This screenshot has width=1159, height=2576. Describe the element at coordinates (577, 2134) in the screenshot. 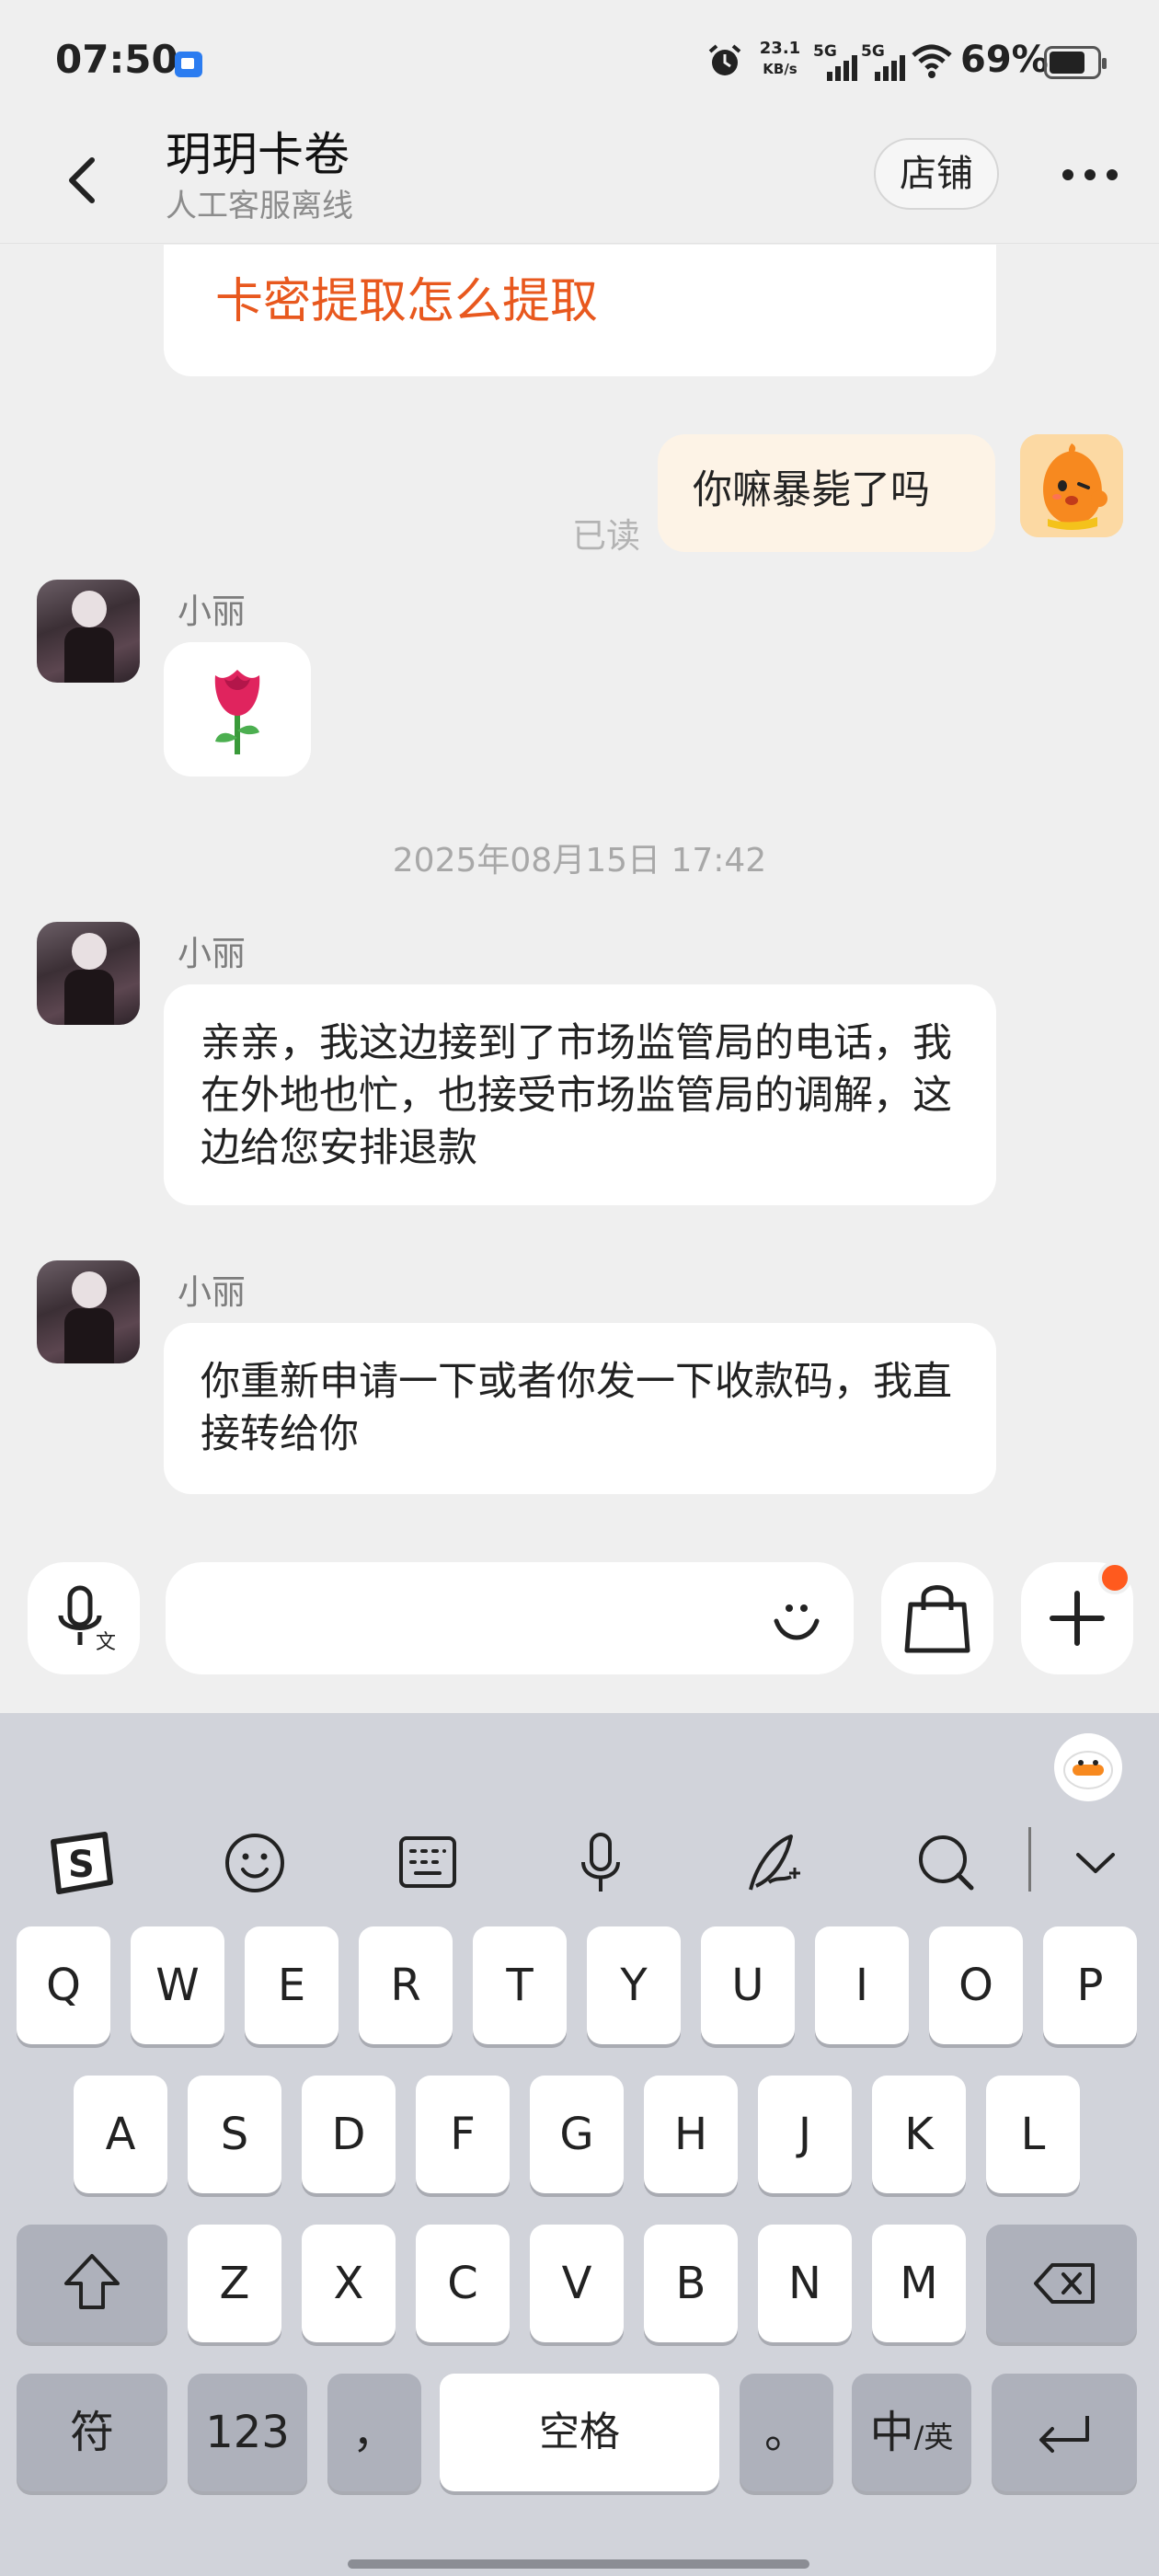

I see `key-g: G` at that location.